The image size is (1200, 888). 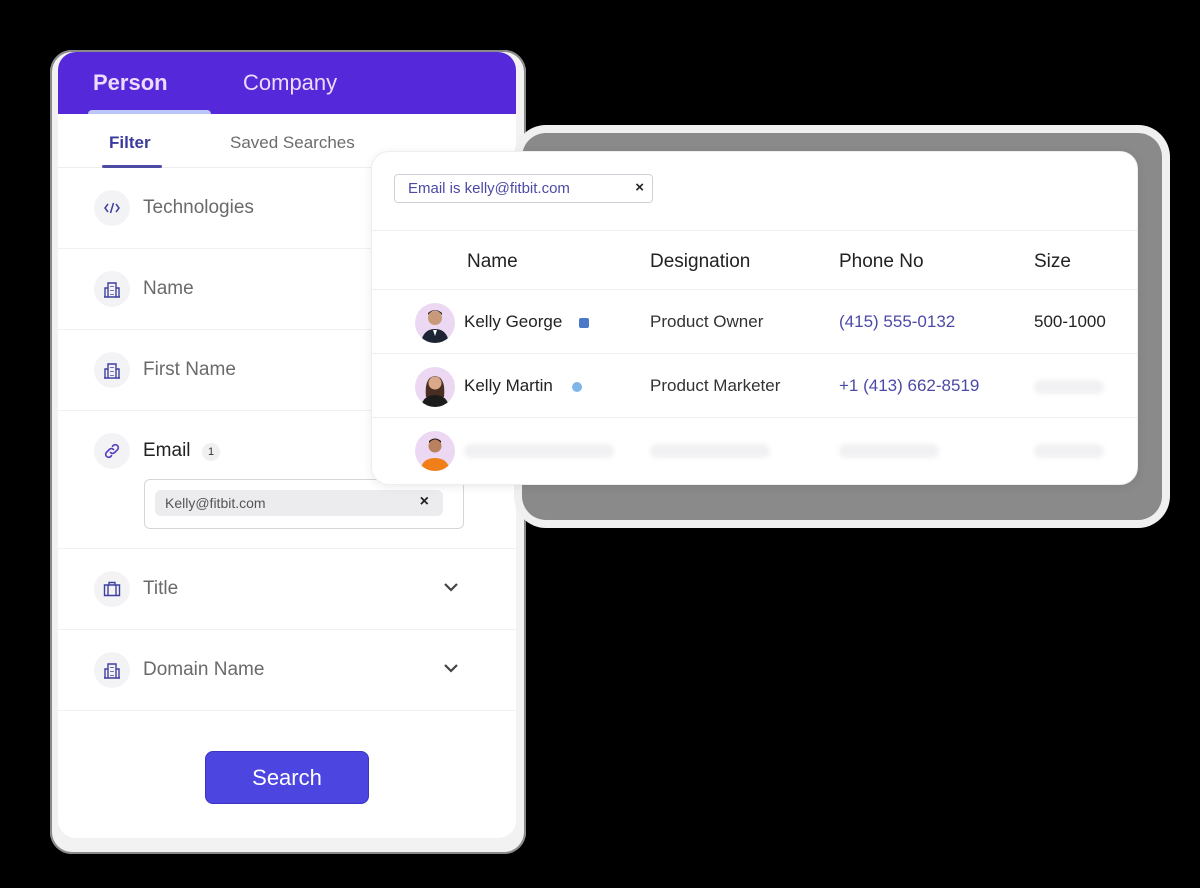 I want to click on entity-tabs: Person Company, so click(x=287, y=83).